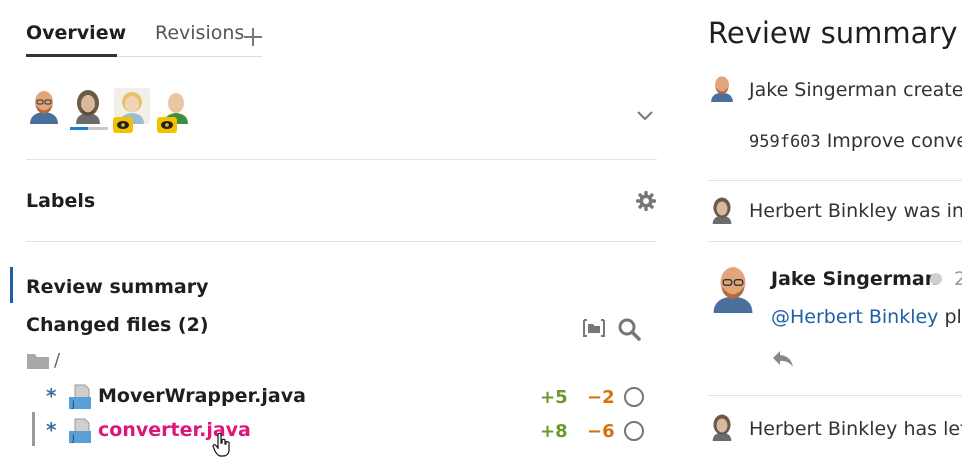 The height and width of the screenshot is (472, 962). Describe the element at coordinates (958, 279) in the screenshot. I see `comment-timestamp: 2` at that location.